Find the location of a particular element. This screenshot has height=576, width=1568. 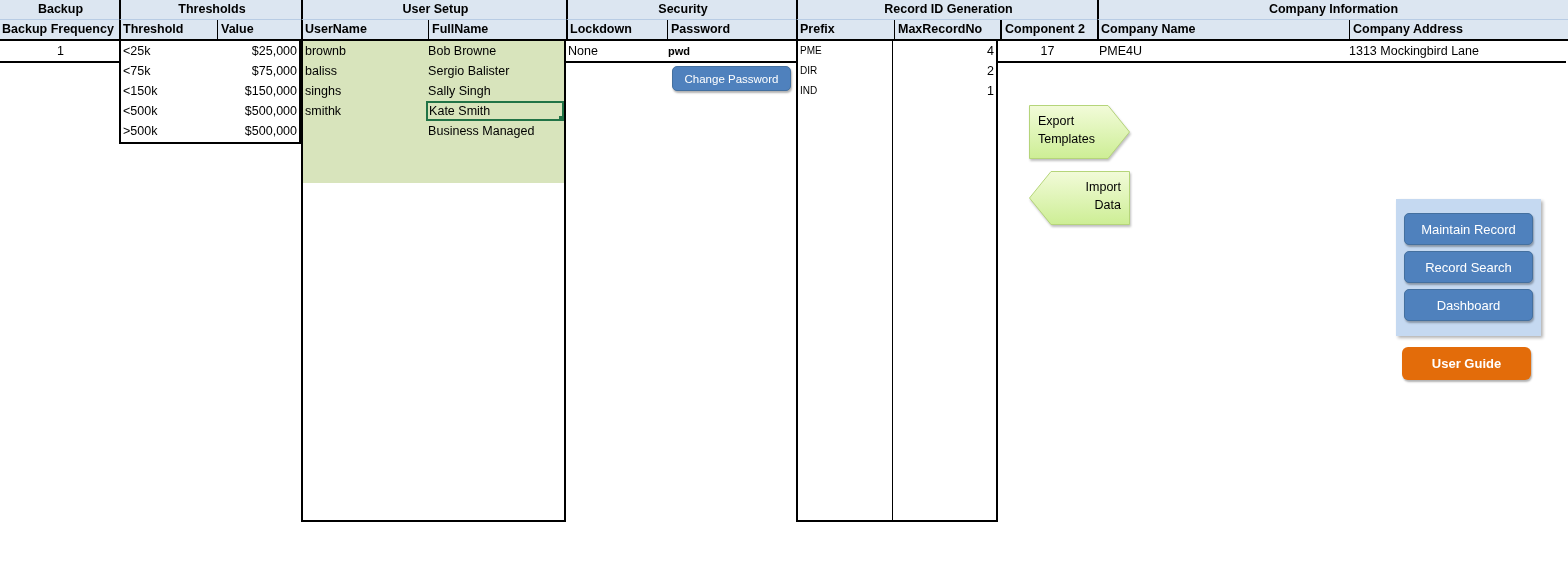

table-cell-text: PME4U is located at coordinates (1121, 51).